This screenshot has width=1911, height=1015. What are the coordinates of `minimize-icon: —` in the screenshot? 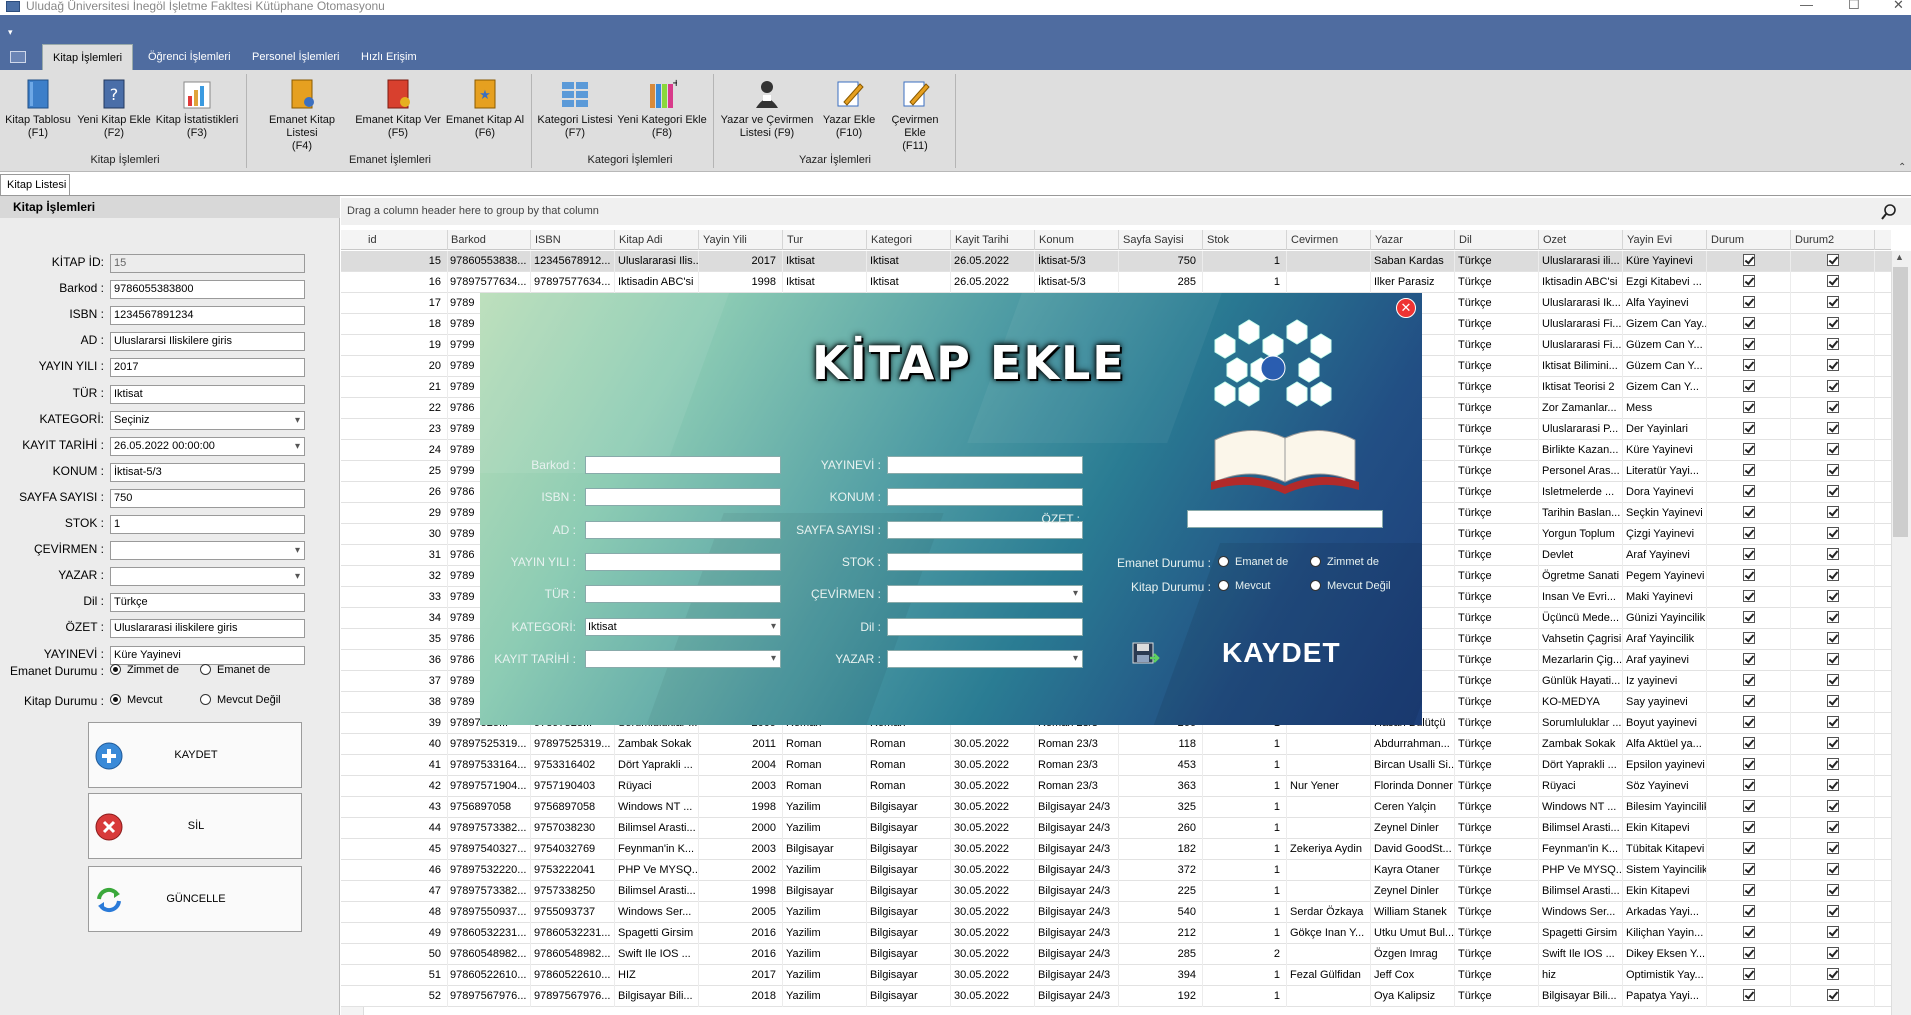 It's located at (1806, 6).